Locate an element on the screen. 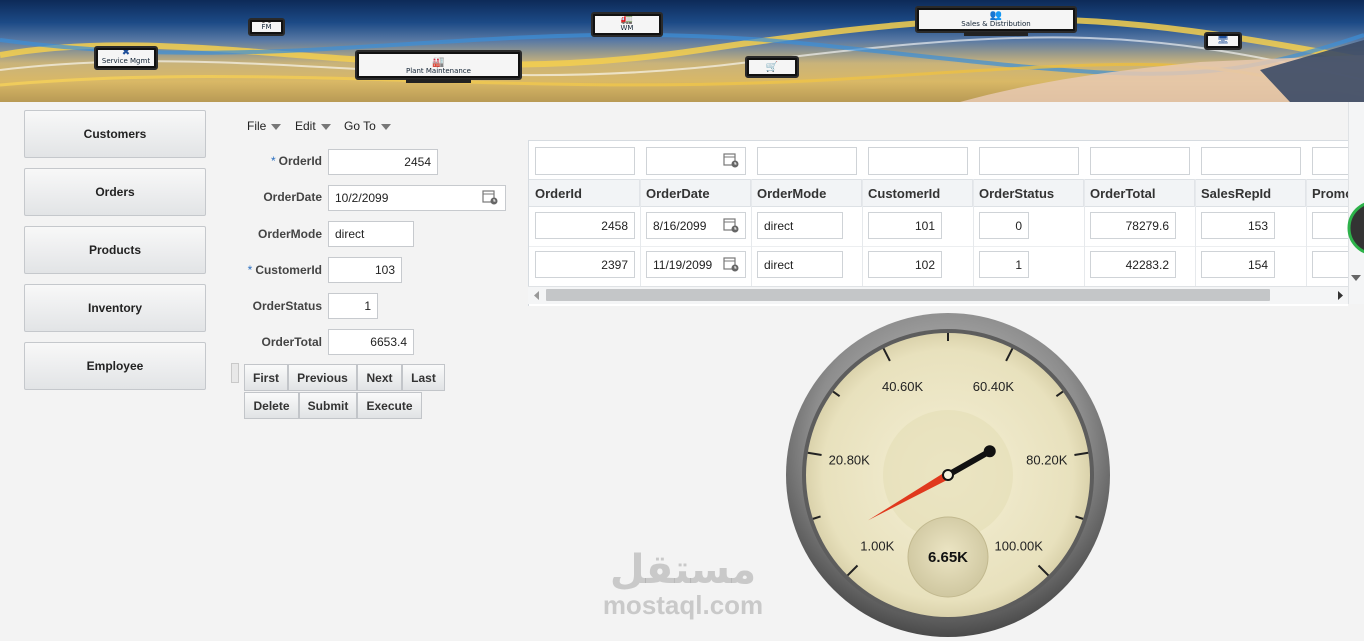 This screenshot has width=1364, height=641. device-wm: 🚛 WM is located at coordinates (627, 24).